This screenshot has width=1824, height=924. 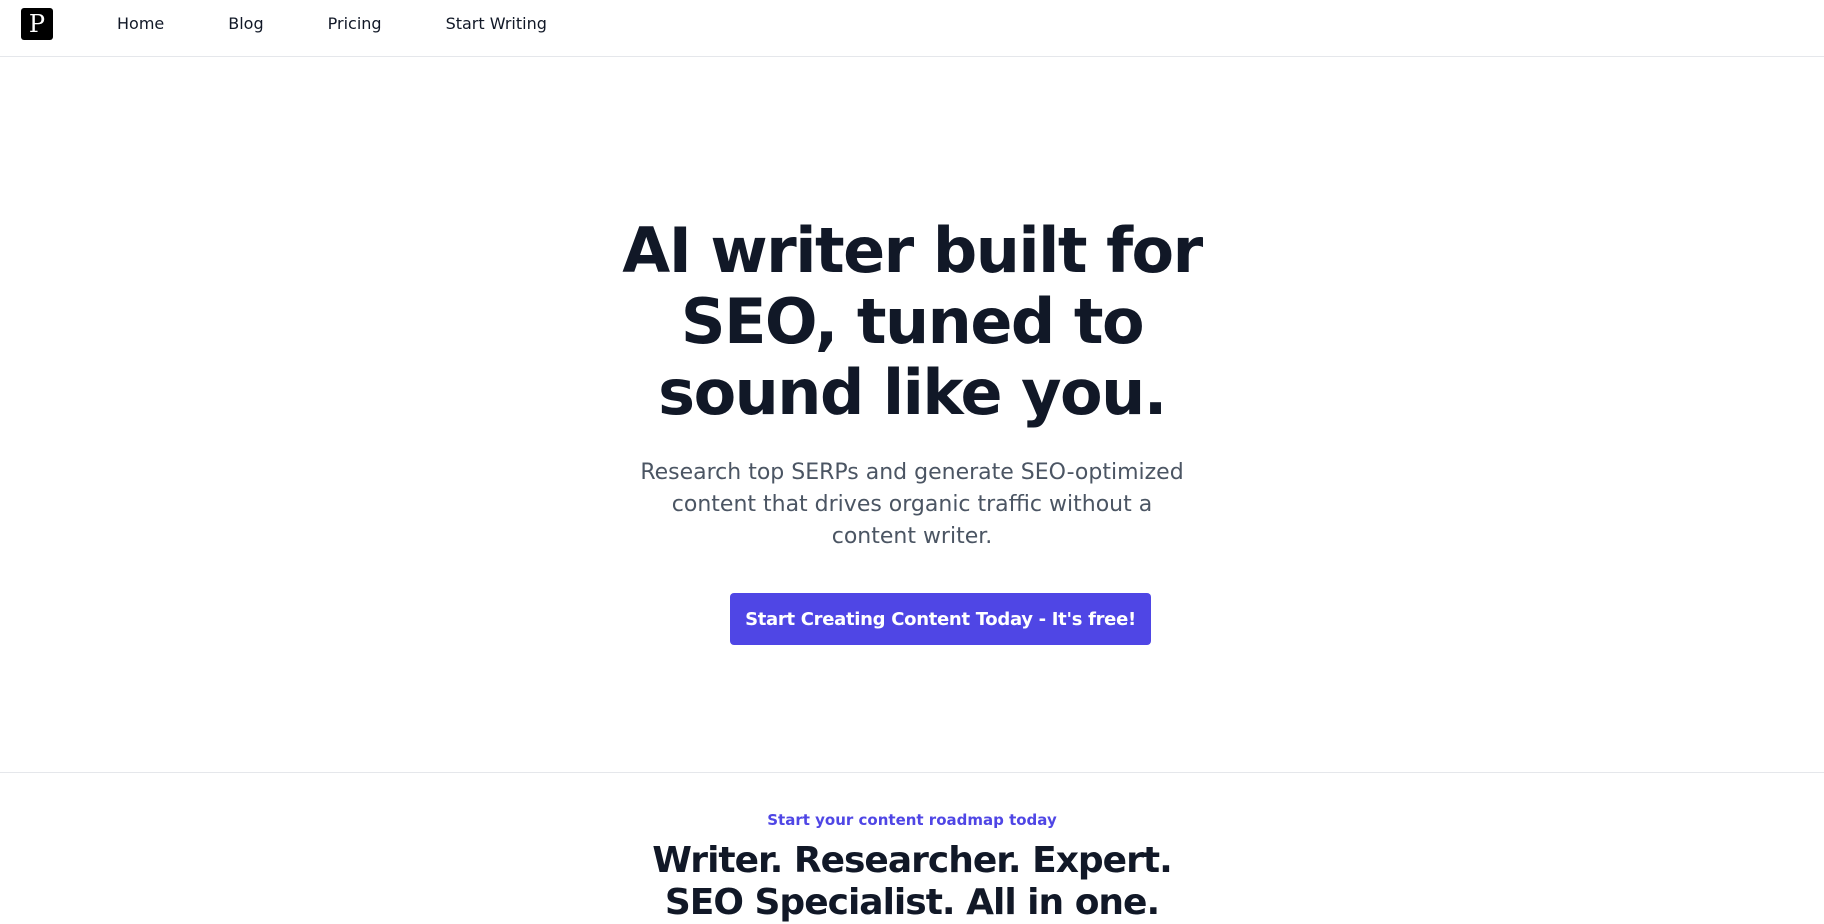 I want to click on top-navbar: P Home Blog Pricing Start Writing, so click(x=912, y=28).